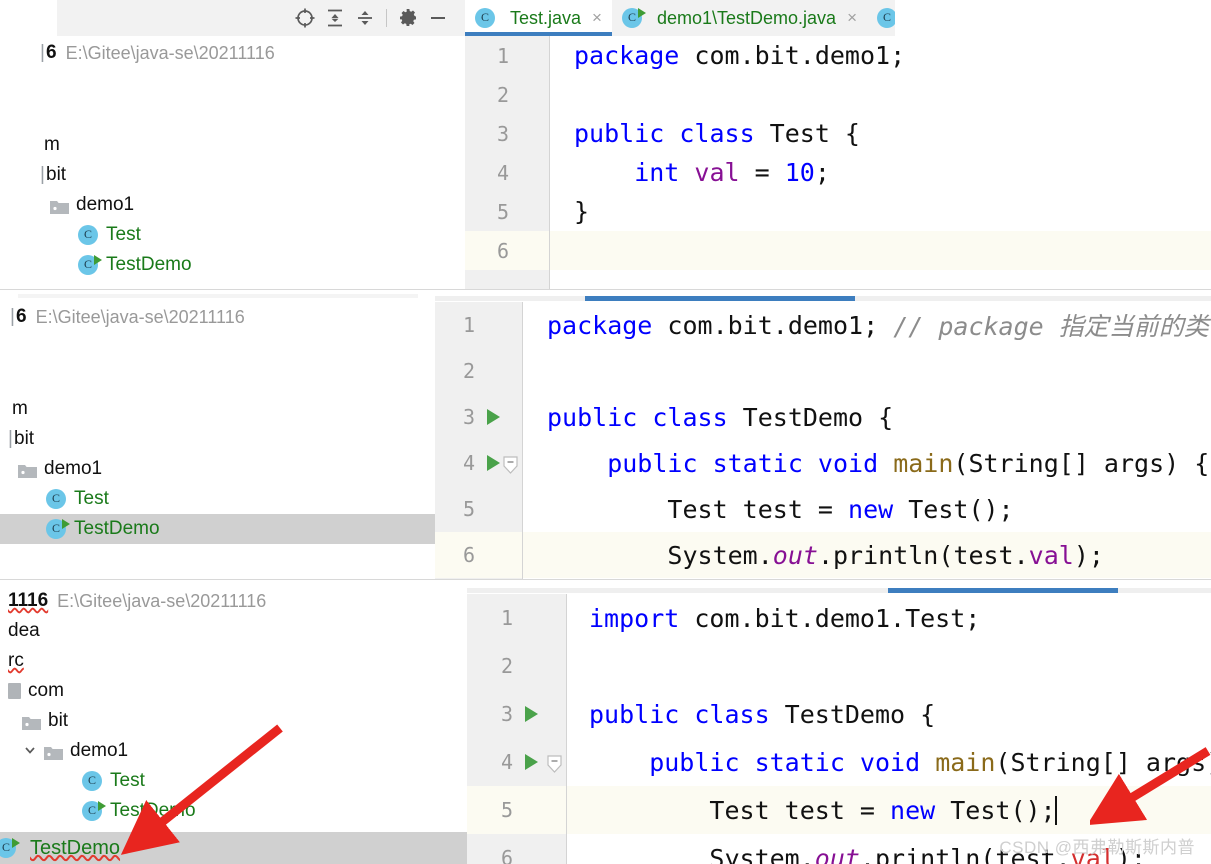 The height and width of the screenshot is (864, 1211). Describe the element at coordinates (867, 325) in the screenshot. I see `code-line: package com.bit.demo1; // package 指定当前的类` at that location.